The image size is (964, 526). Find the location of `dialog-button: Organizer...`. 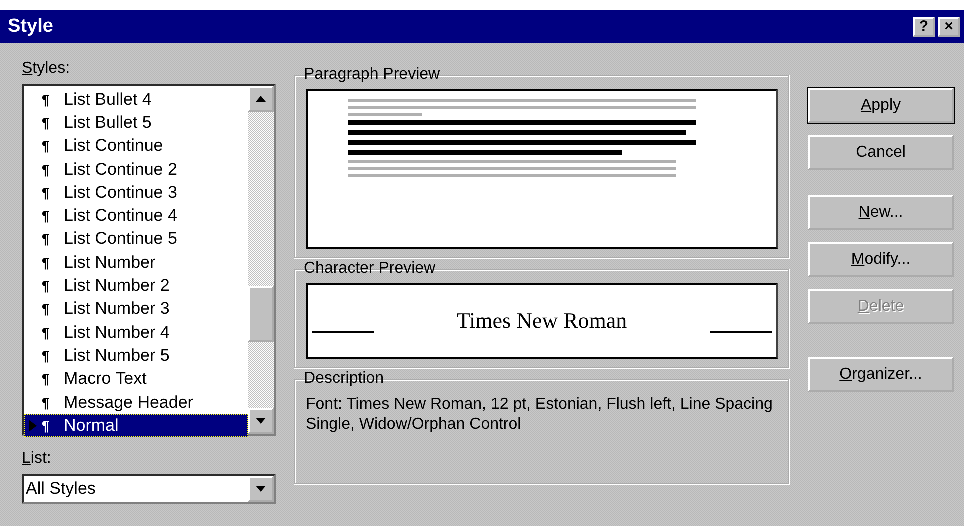

dialog-button: Organizer... is located at coordinates (881, 374).